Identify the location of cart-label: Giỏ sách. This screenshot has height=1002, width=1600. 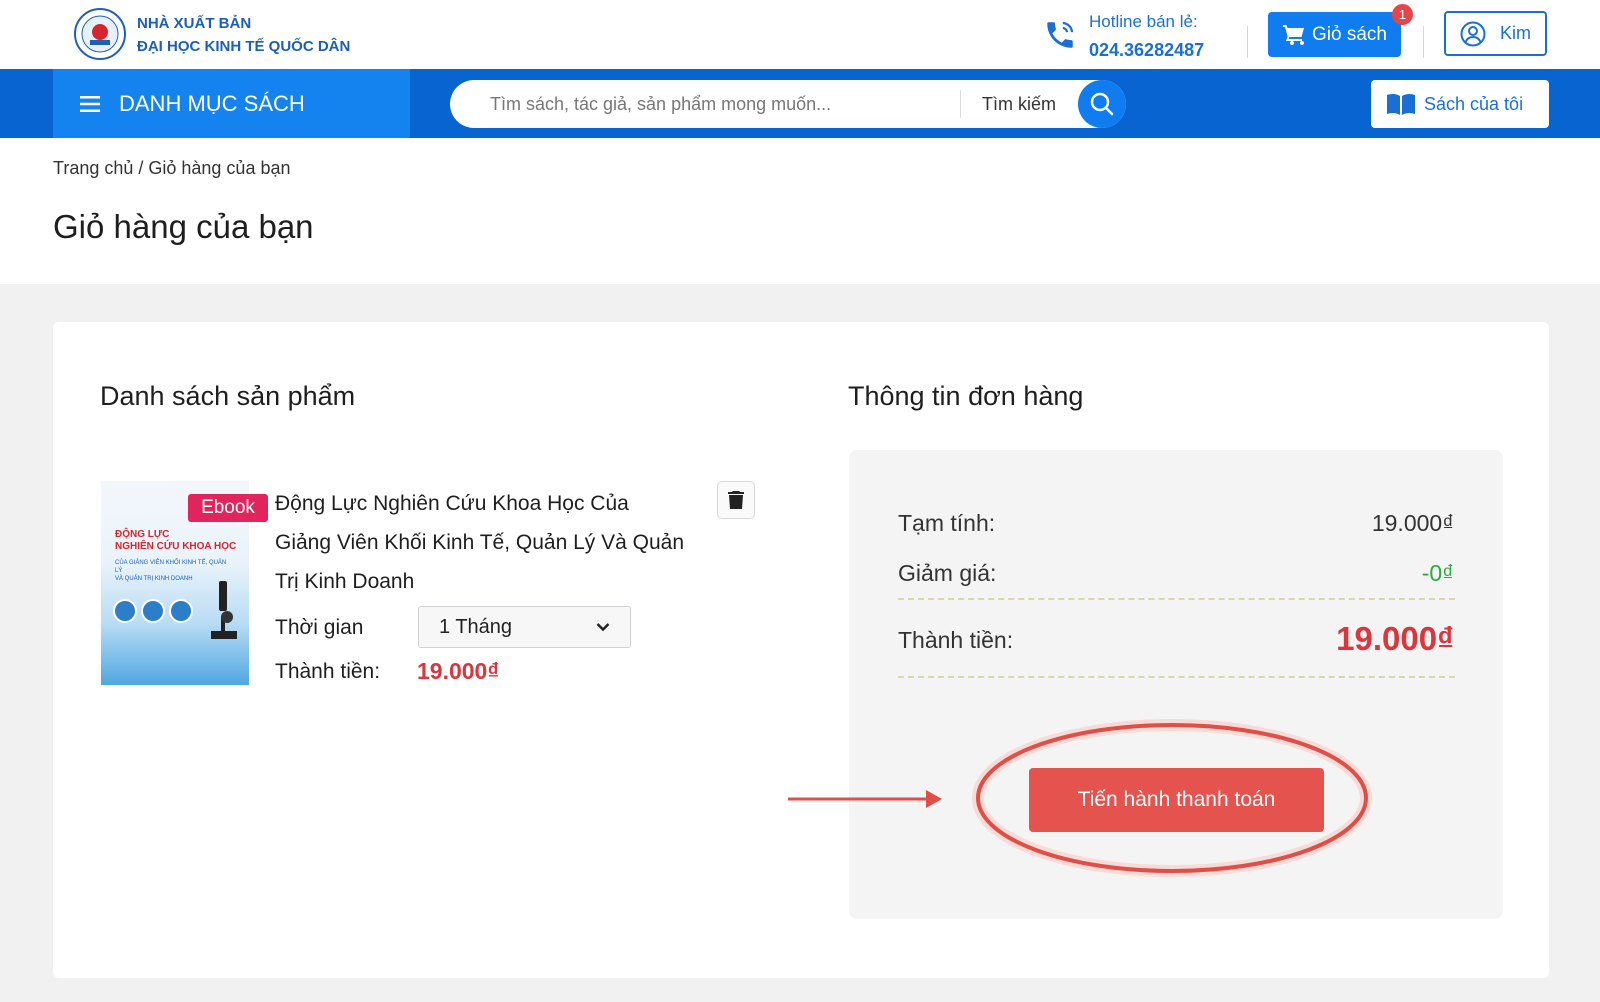
(1349, 34).